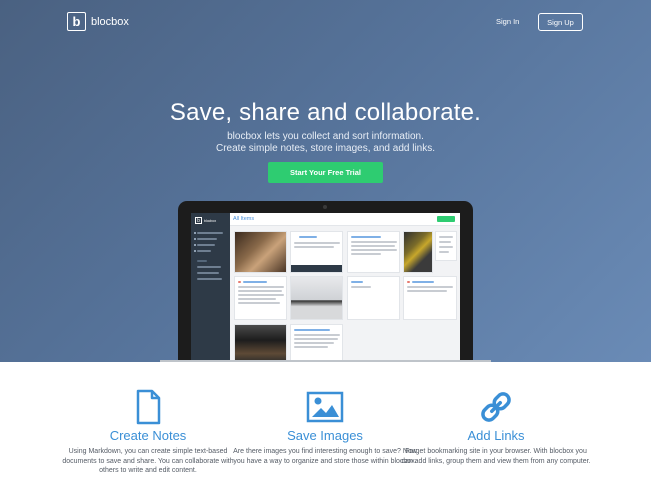  I want to click on mockup-logo: b blocbox, so click(205, 220).